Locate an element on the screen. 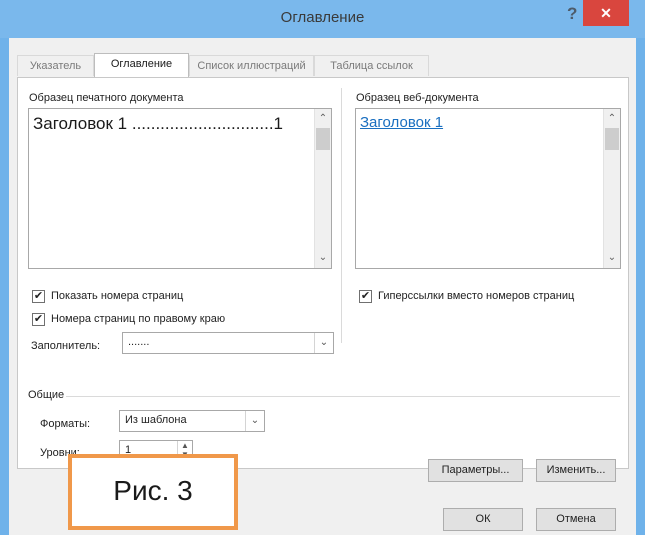 This screenshot has width=645, height=535. web-preview-link: Заголовок 1 is located at coordinates (401, 122).